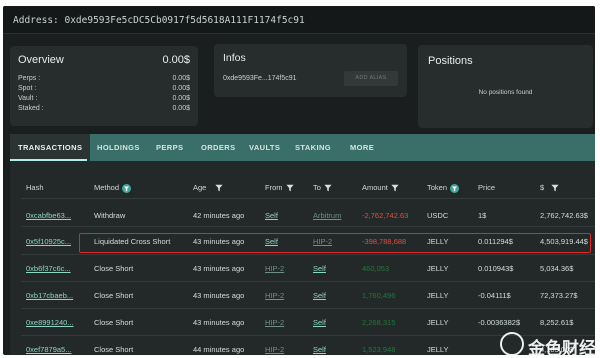  Describe the element at coordinates (50, 147) in the screenshot. I see `tab-transactions: TRANSACTIONS` at that location.